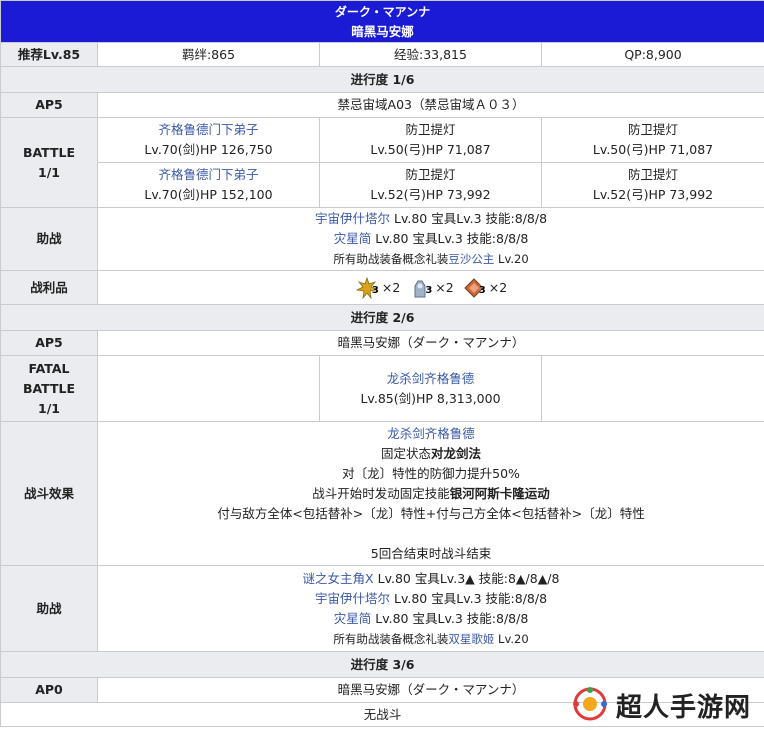 The height and width of the screenshot is (730, 764). What do you see at coordinates (431, 378) in the screenshot?
I see `boss-name-link: 龙杀剑齐格鲁德` at bounding box center [431, 378].